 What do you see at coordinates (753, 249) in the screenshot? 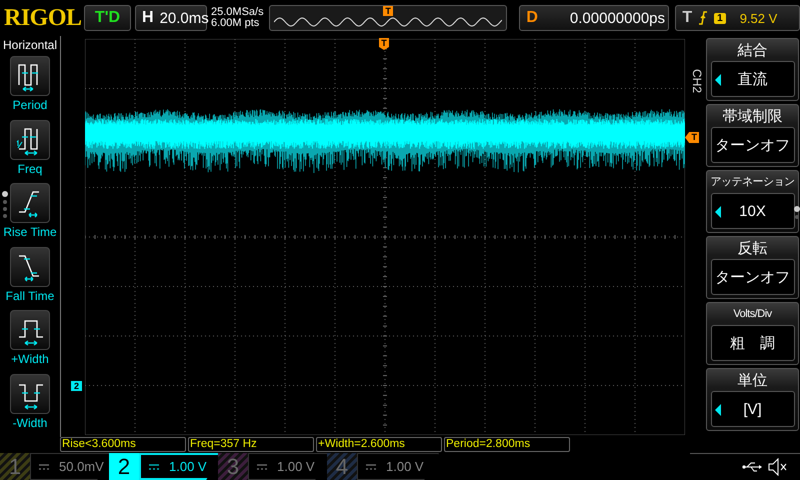
I see `softkey-title: 反転` at bounding box center [753, 249].